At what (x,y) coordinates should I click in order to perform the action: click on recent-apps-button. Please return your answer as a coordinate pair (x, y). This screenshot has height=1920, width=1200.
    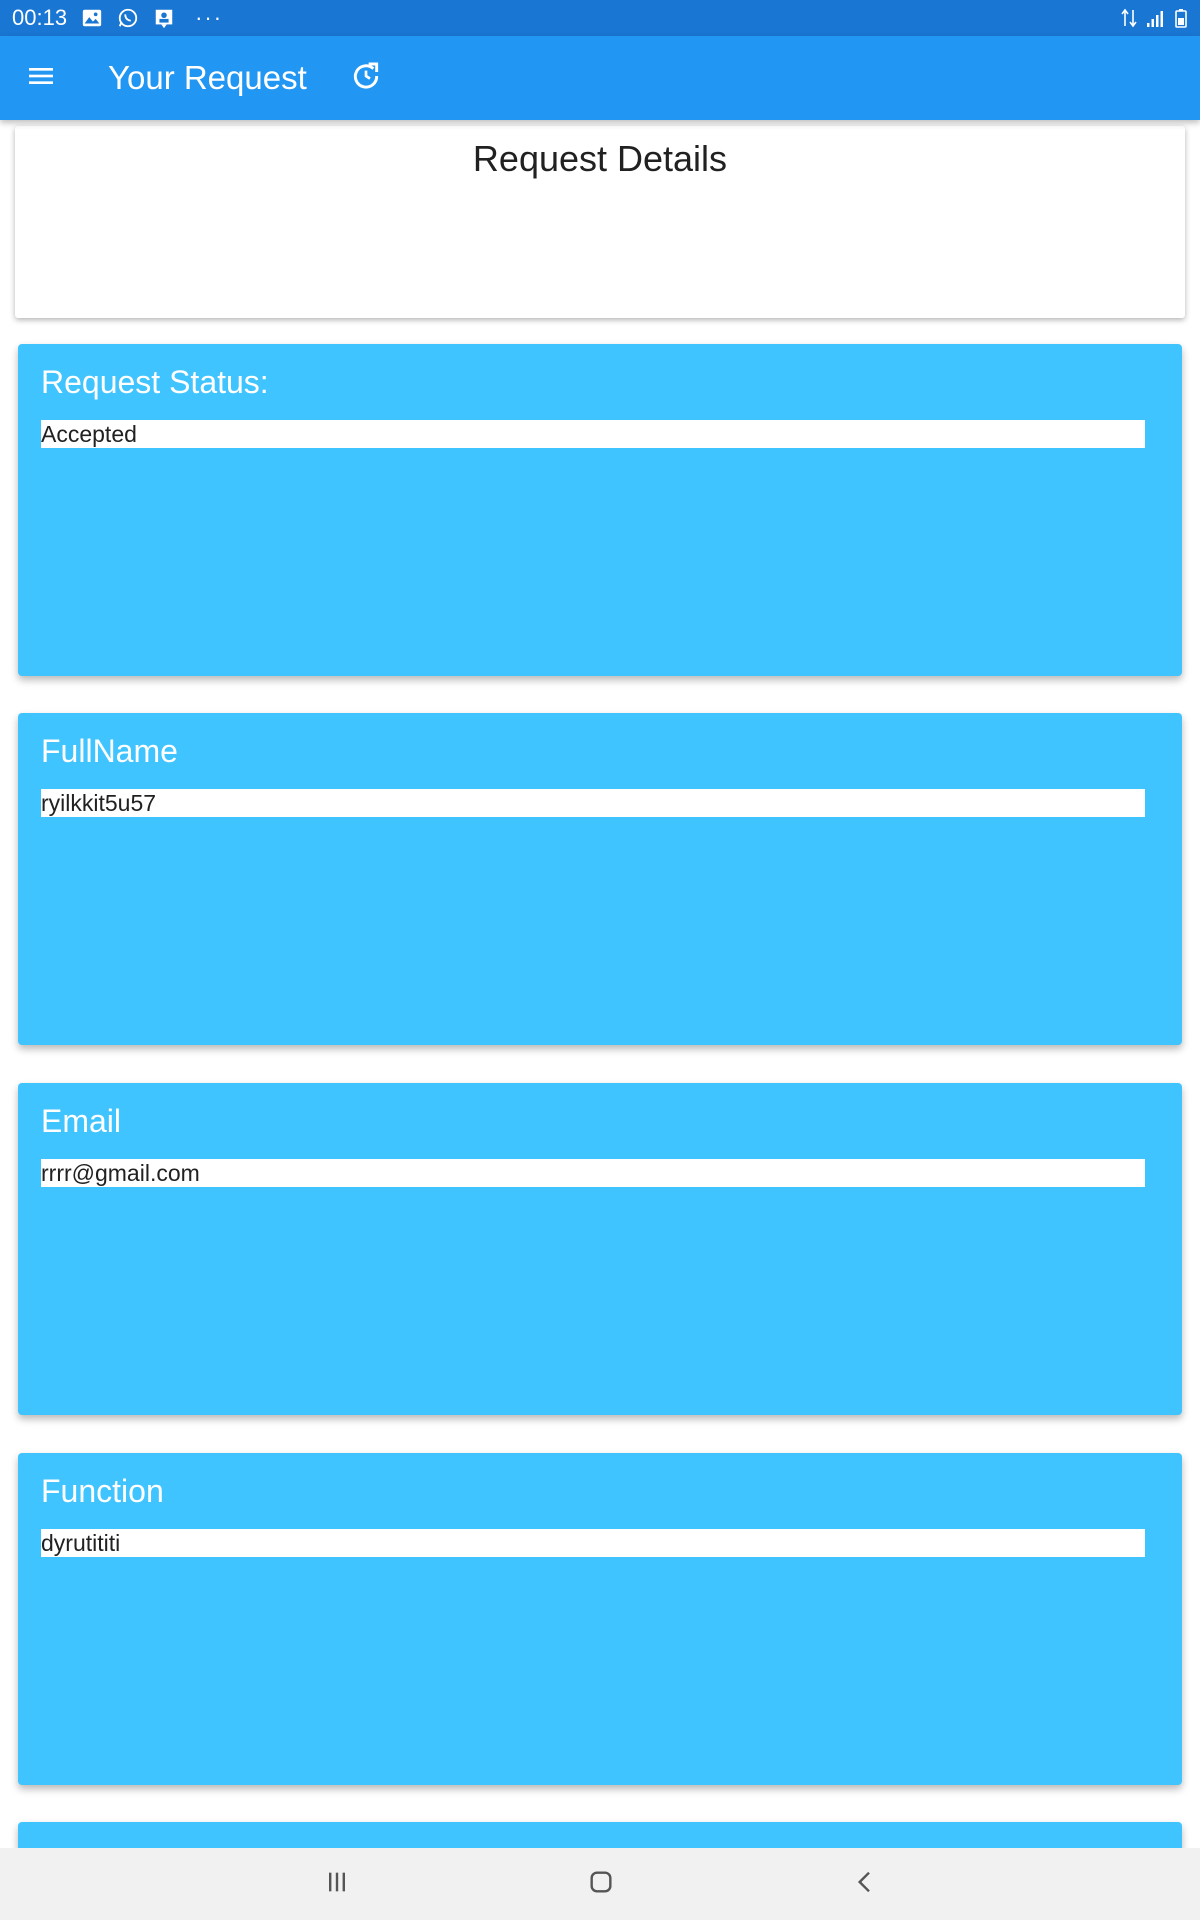
    Looking at the image, I should click on (337, 1884).